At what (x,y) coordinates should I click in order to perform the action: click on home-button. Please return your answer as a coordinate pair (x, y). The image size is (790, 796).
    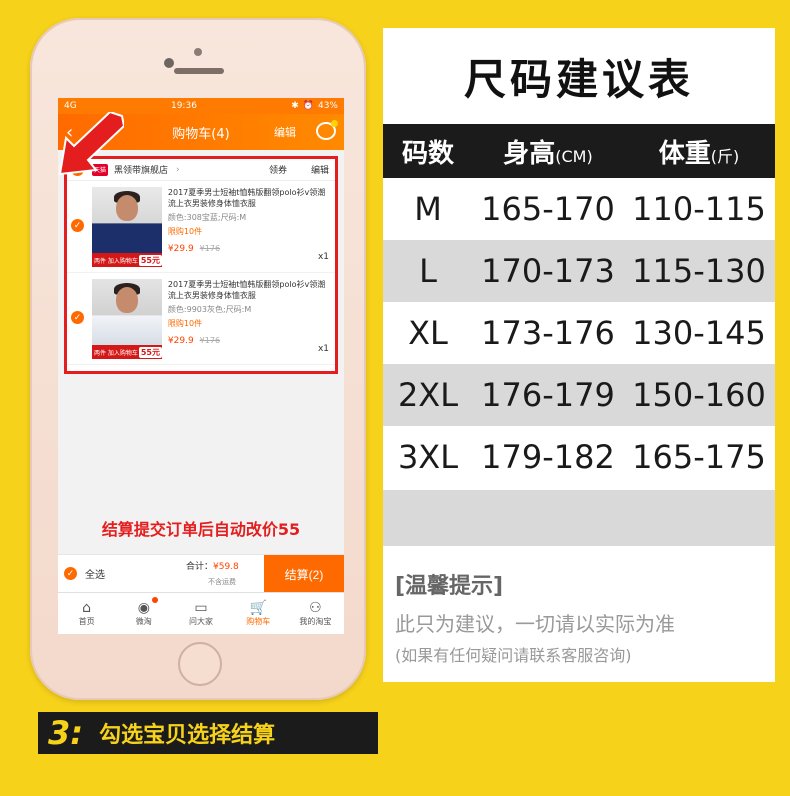
    Looking at the image, I should click on (200, 664).